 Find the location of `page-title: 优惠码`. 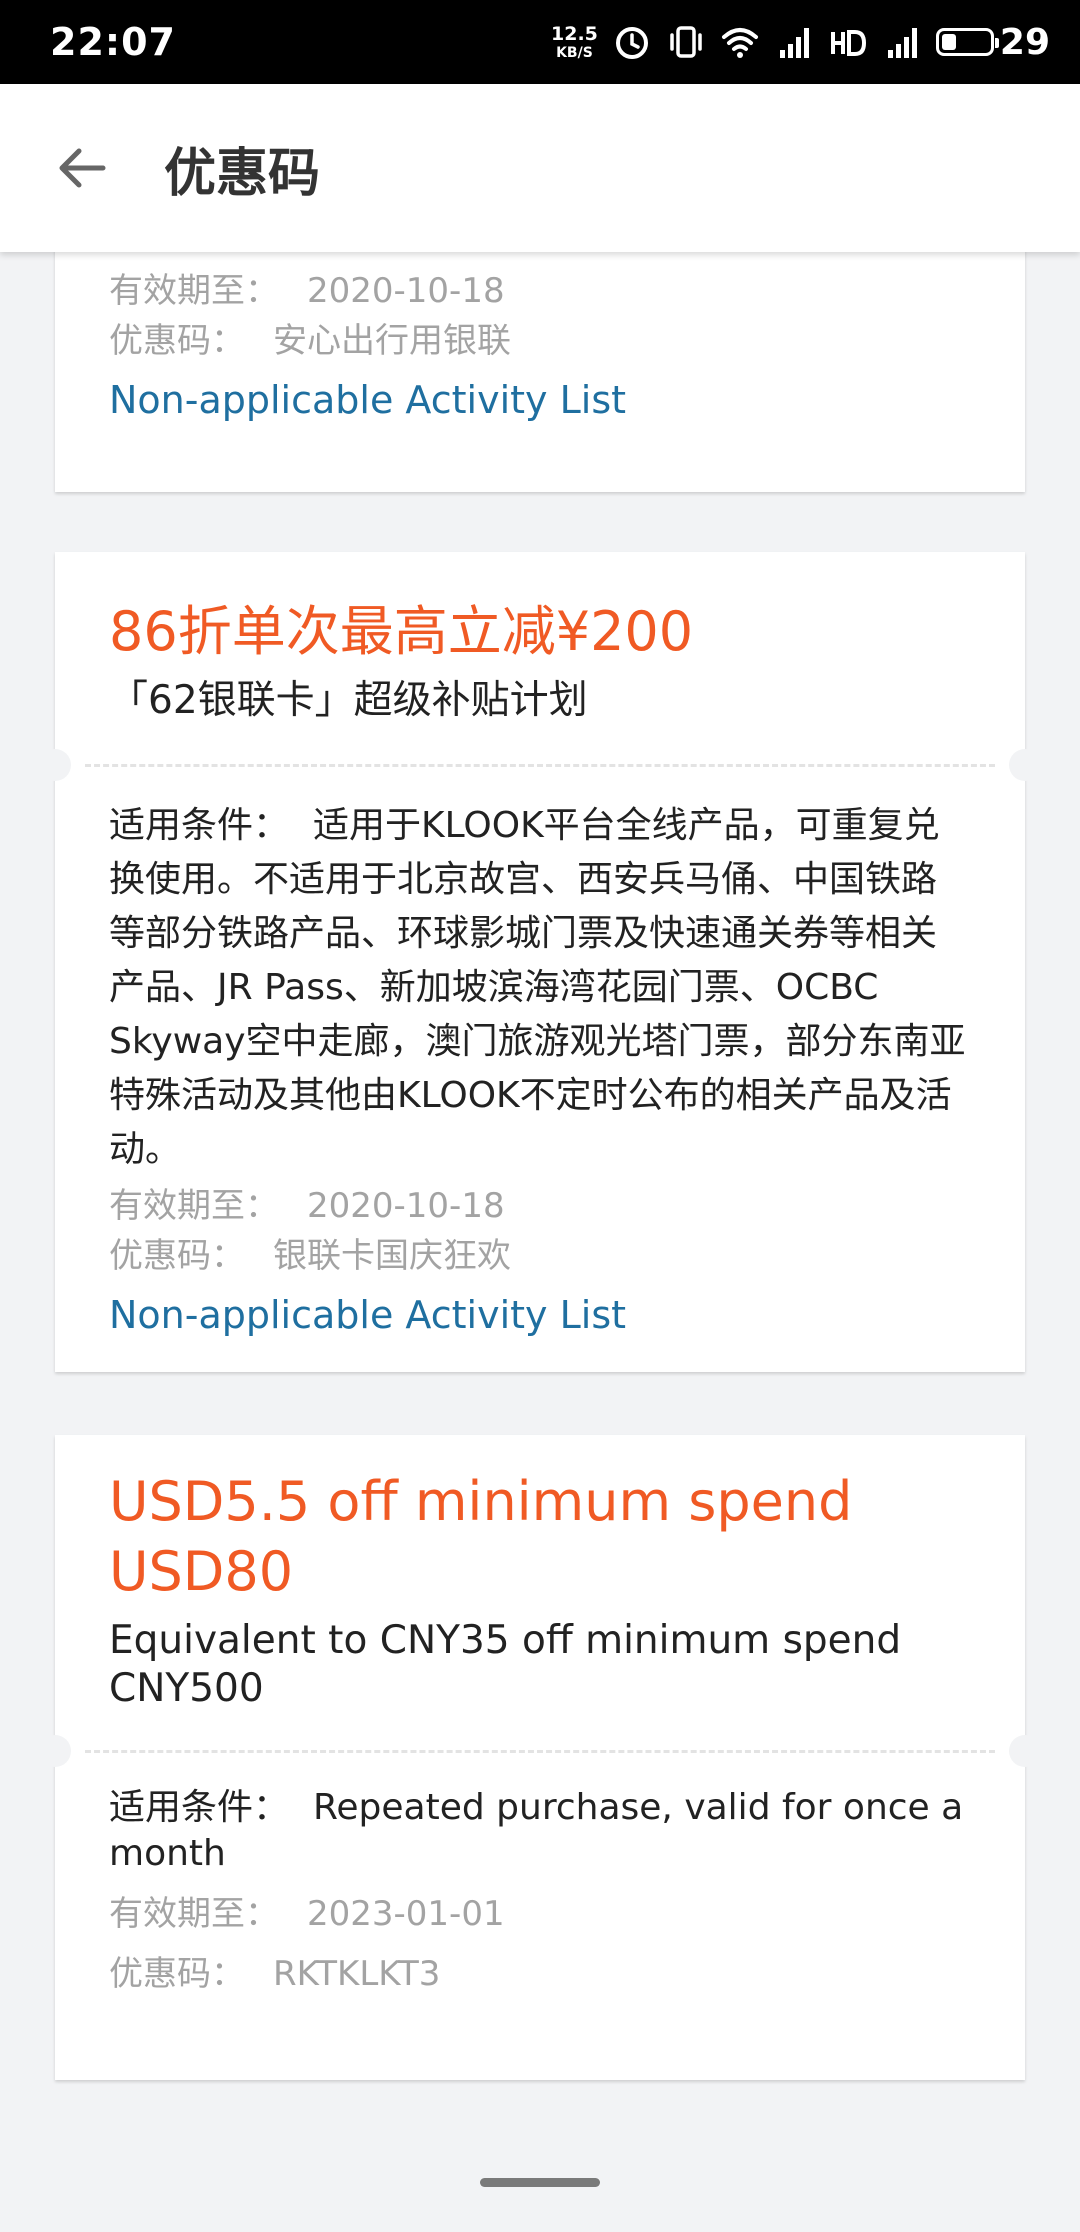

page-title: 优惠码 is located at coordinates (242, 173).